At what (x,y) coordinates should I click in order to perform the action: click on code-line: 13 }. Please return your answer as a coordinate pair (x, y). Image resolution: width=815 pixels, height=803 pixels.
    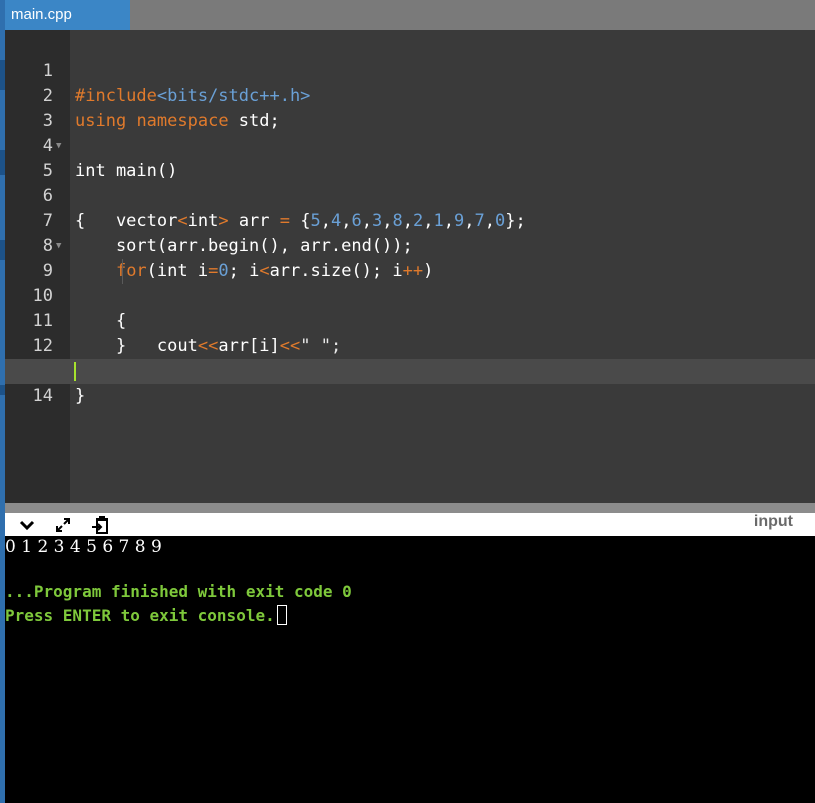
    Looking at the image, I should click on (410, 370).